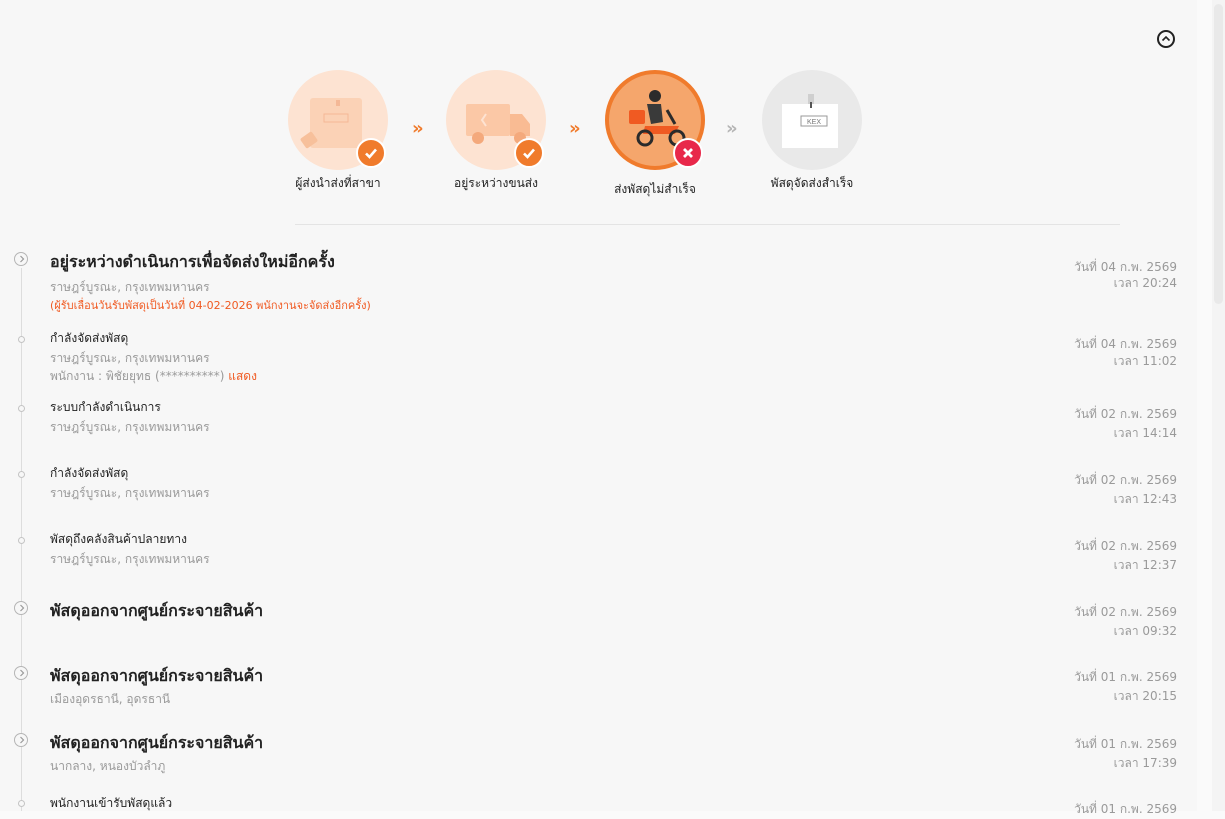 This screenshot has height=819, width=1225. What do you see at coordinates (338, 183) in the screenshot?
I see `step-label: ผู้ส่งนำส่งที่สาขา` at bounding box center [338, 183].